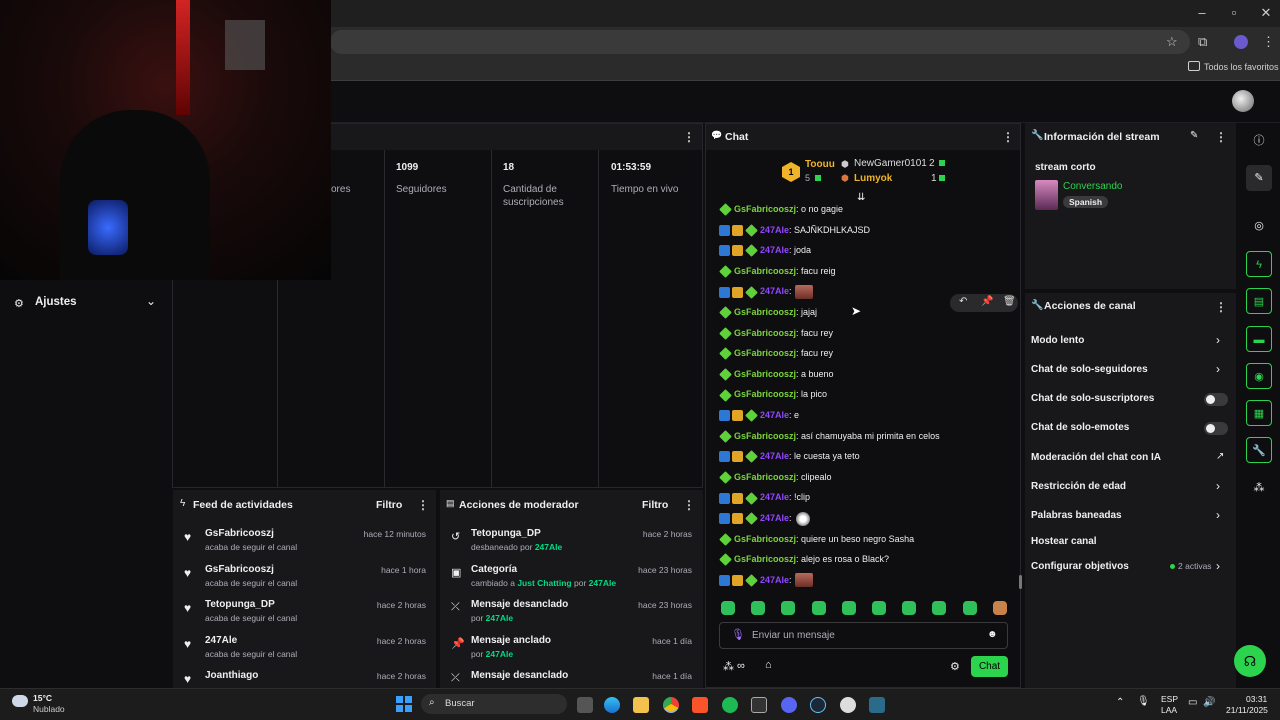 The image size is (1280, 720). I want to click on bookmark-star-icon: ☆, so click(1172, 42).